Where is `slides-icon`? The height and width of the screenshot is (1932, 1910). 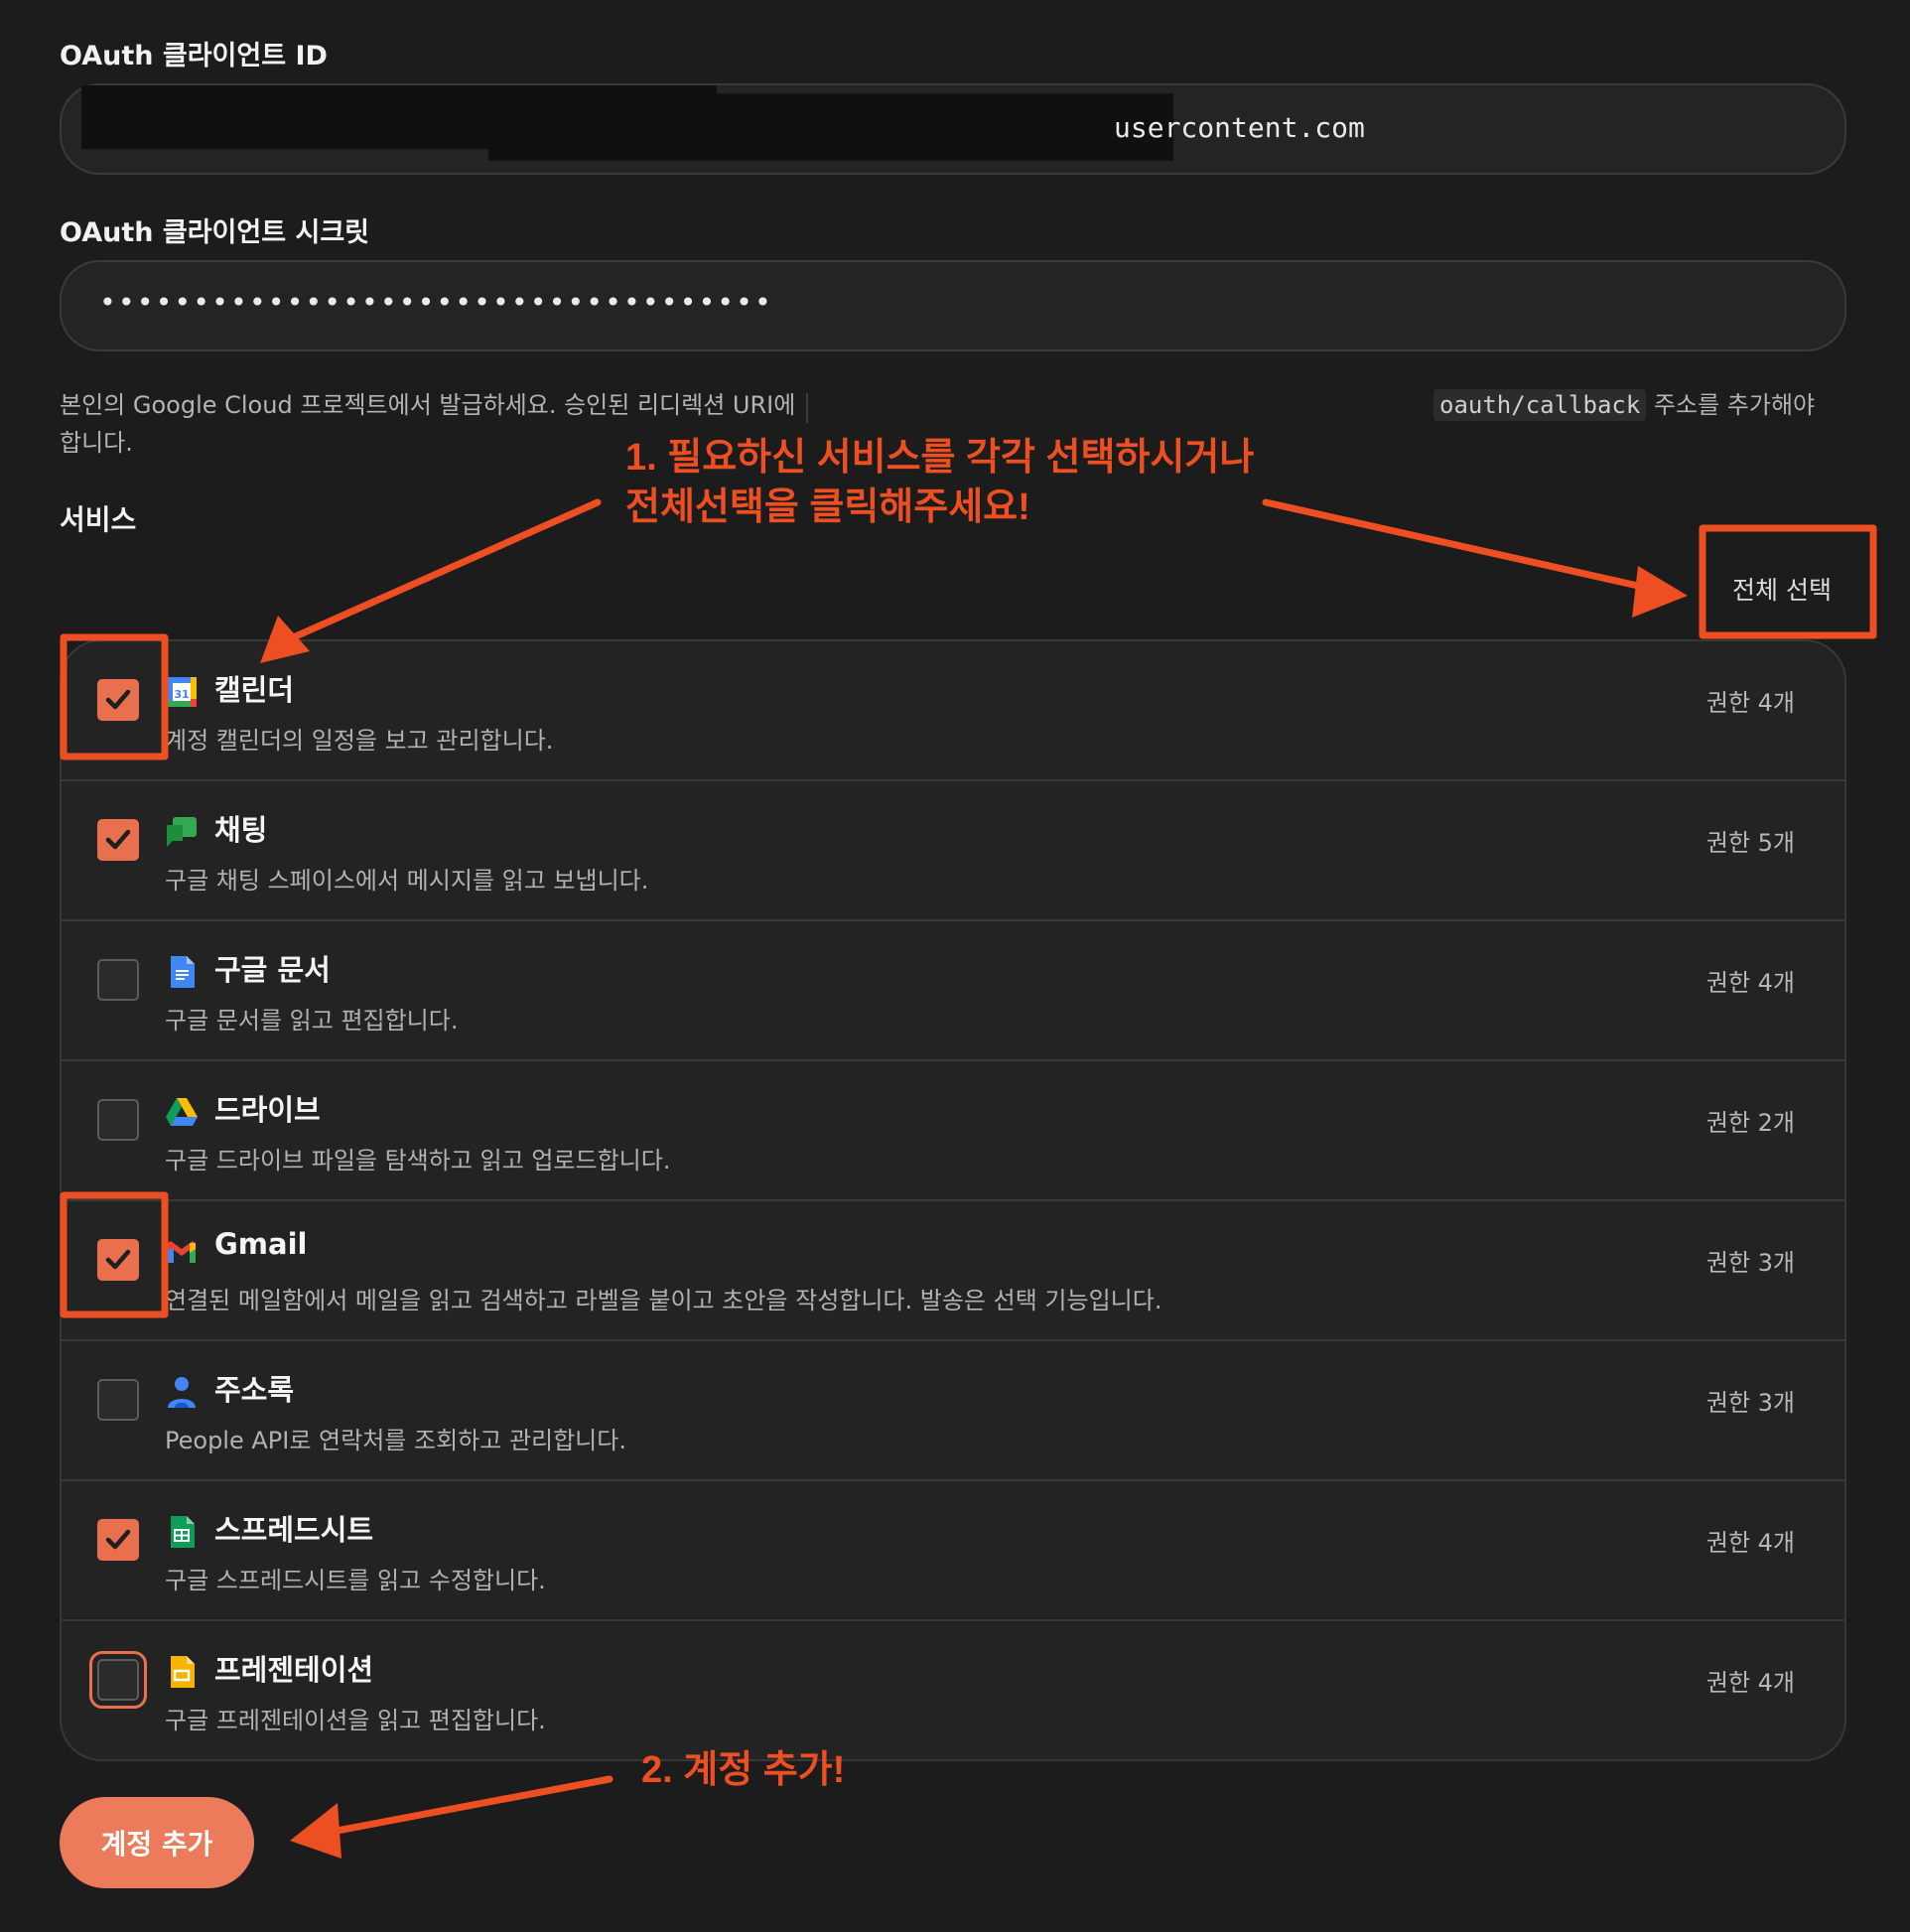
slides-icon is located at coordinates (183, 1672).